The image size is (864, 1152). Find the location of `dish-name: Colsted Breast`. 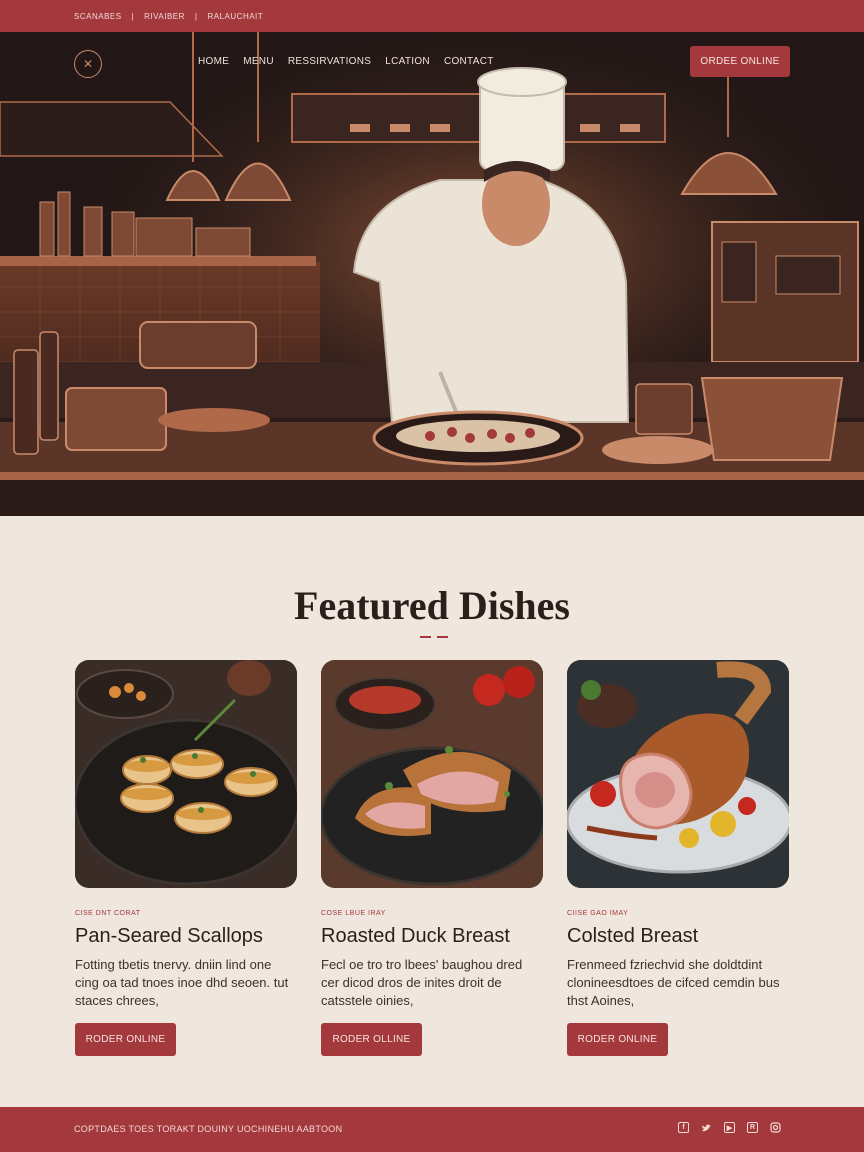

dish-name: Colsted Breast is located at coordinates (633, 936).